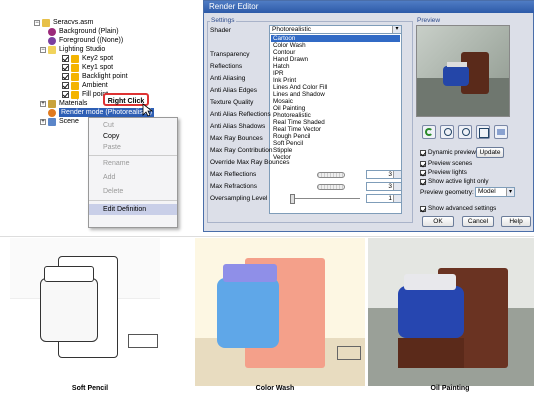 Image resolution: width=534 pixels, height=395 pixels. Describe the element at coordinates (325, 198) in the screenshot. I see `oversampling-slider-track` at that location.